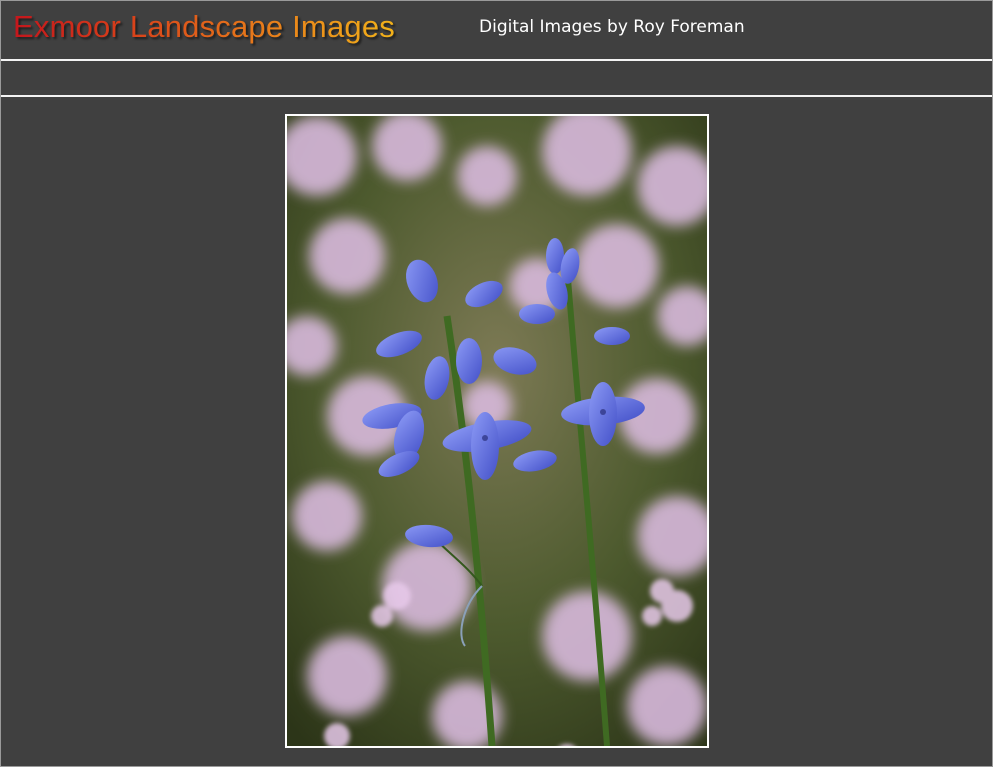 The height and width of the screenshot is (767, 993). What do you see at coordinates (496, 96) in the screenshot?
I see `nav-divider` at bounding box center [496, 96].